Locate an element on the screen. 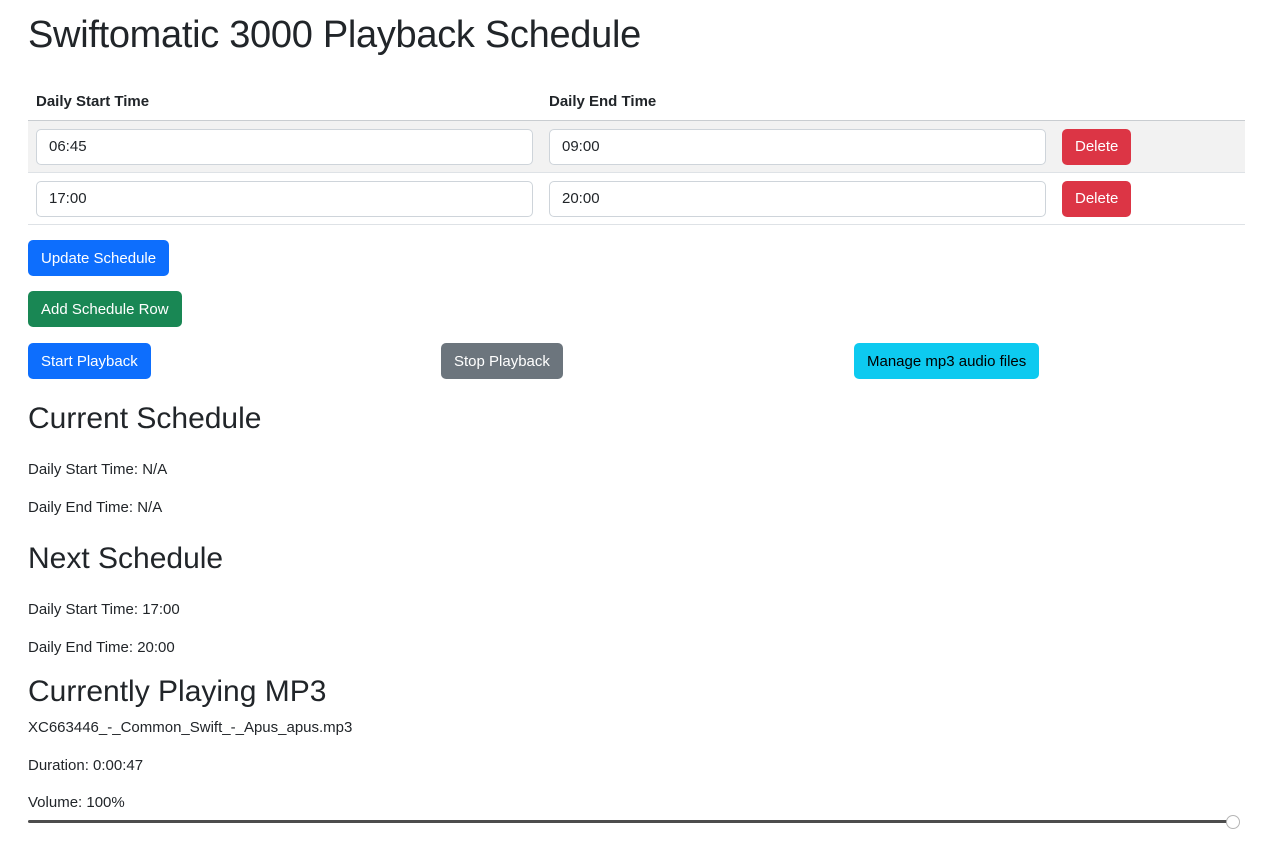  volume-text: Volume: 100% is located at coordinates (76, 802).